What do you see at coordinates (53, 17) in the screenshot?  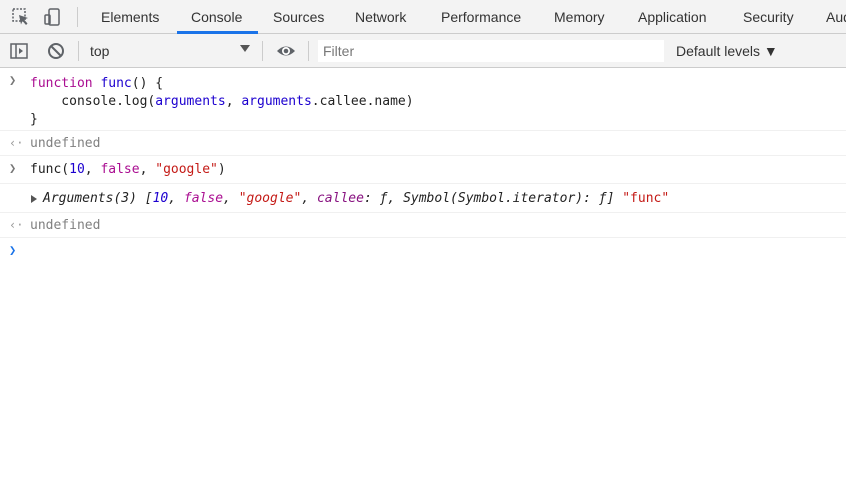 I see `device-toolbar-icon` at bounding box center [53, 17].